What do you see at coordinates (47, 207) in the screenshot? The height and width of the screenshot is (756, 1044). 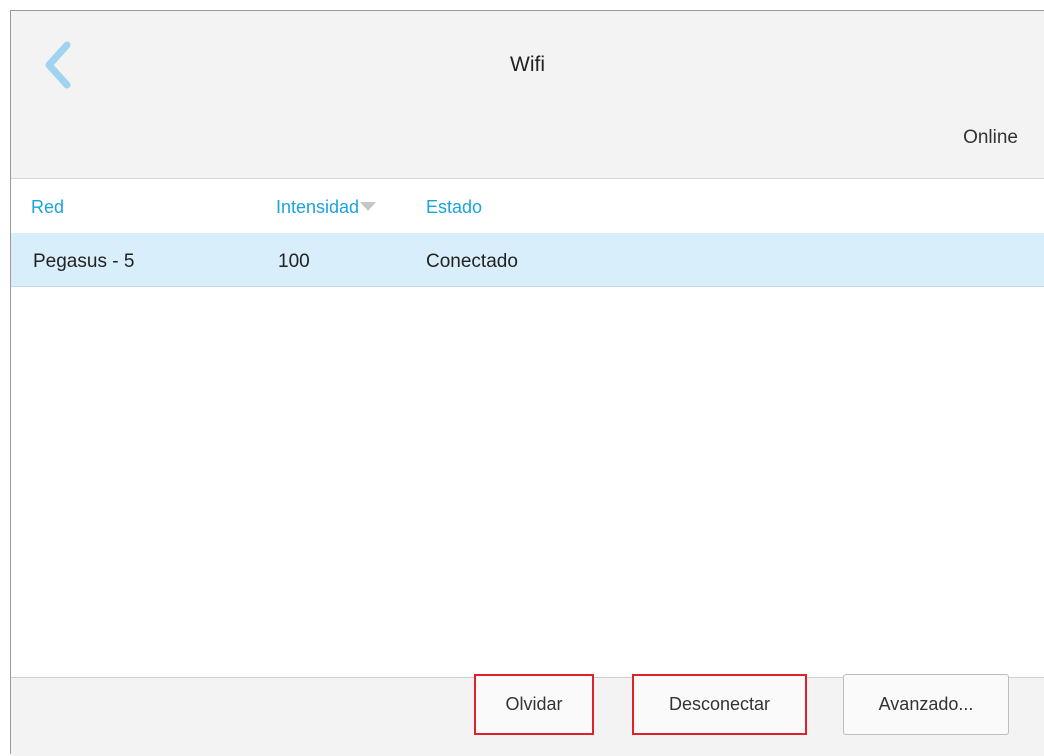 I see `column-header-red: Red` at bounding box center [47, 207].